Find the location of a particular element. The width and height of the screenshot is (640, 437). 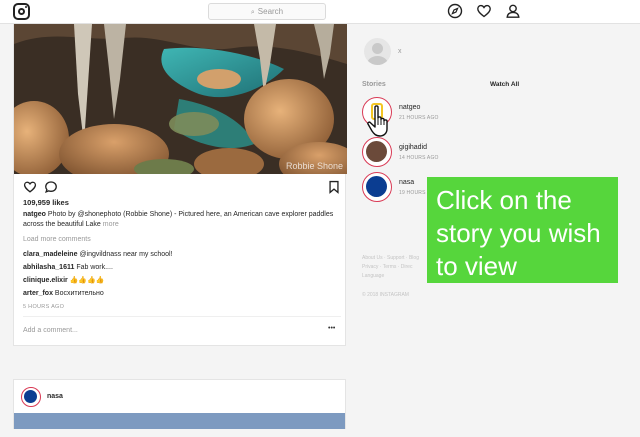

avatar is located at coordinates (31, 397).